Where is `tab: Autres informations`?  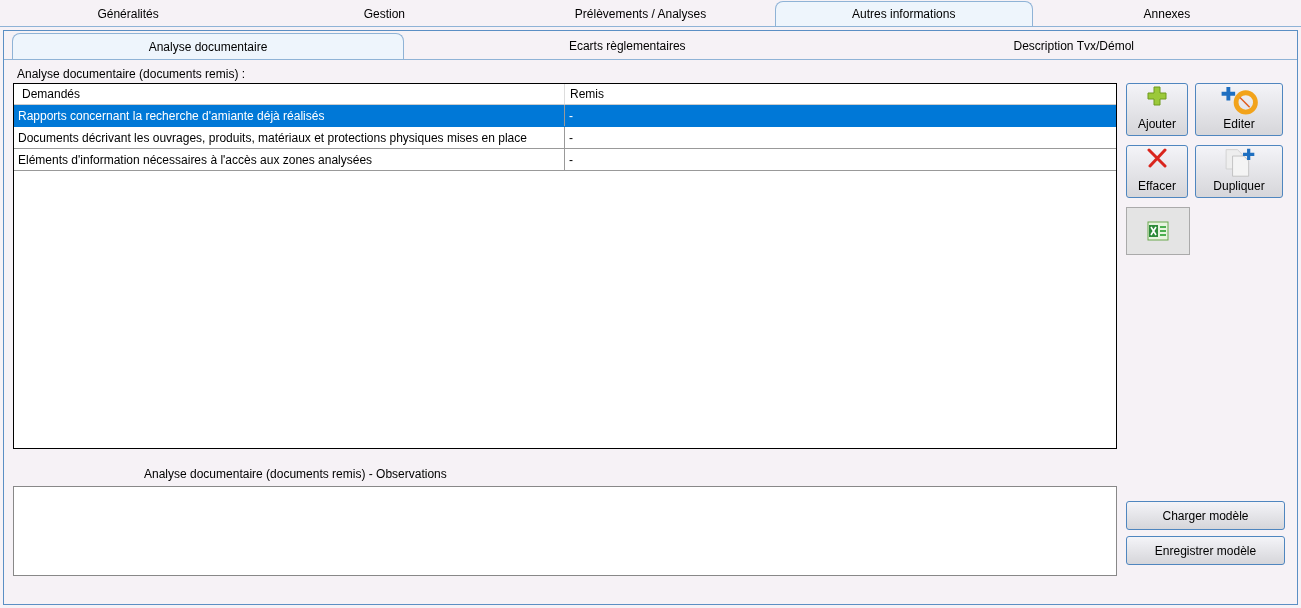 tab: Autres informations is located at coordinates (903, 13).